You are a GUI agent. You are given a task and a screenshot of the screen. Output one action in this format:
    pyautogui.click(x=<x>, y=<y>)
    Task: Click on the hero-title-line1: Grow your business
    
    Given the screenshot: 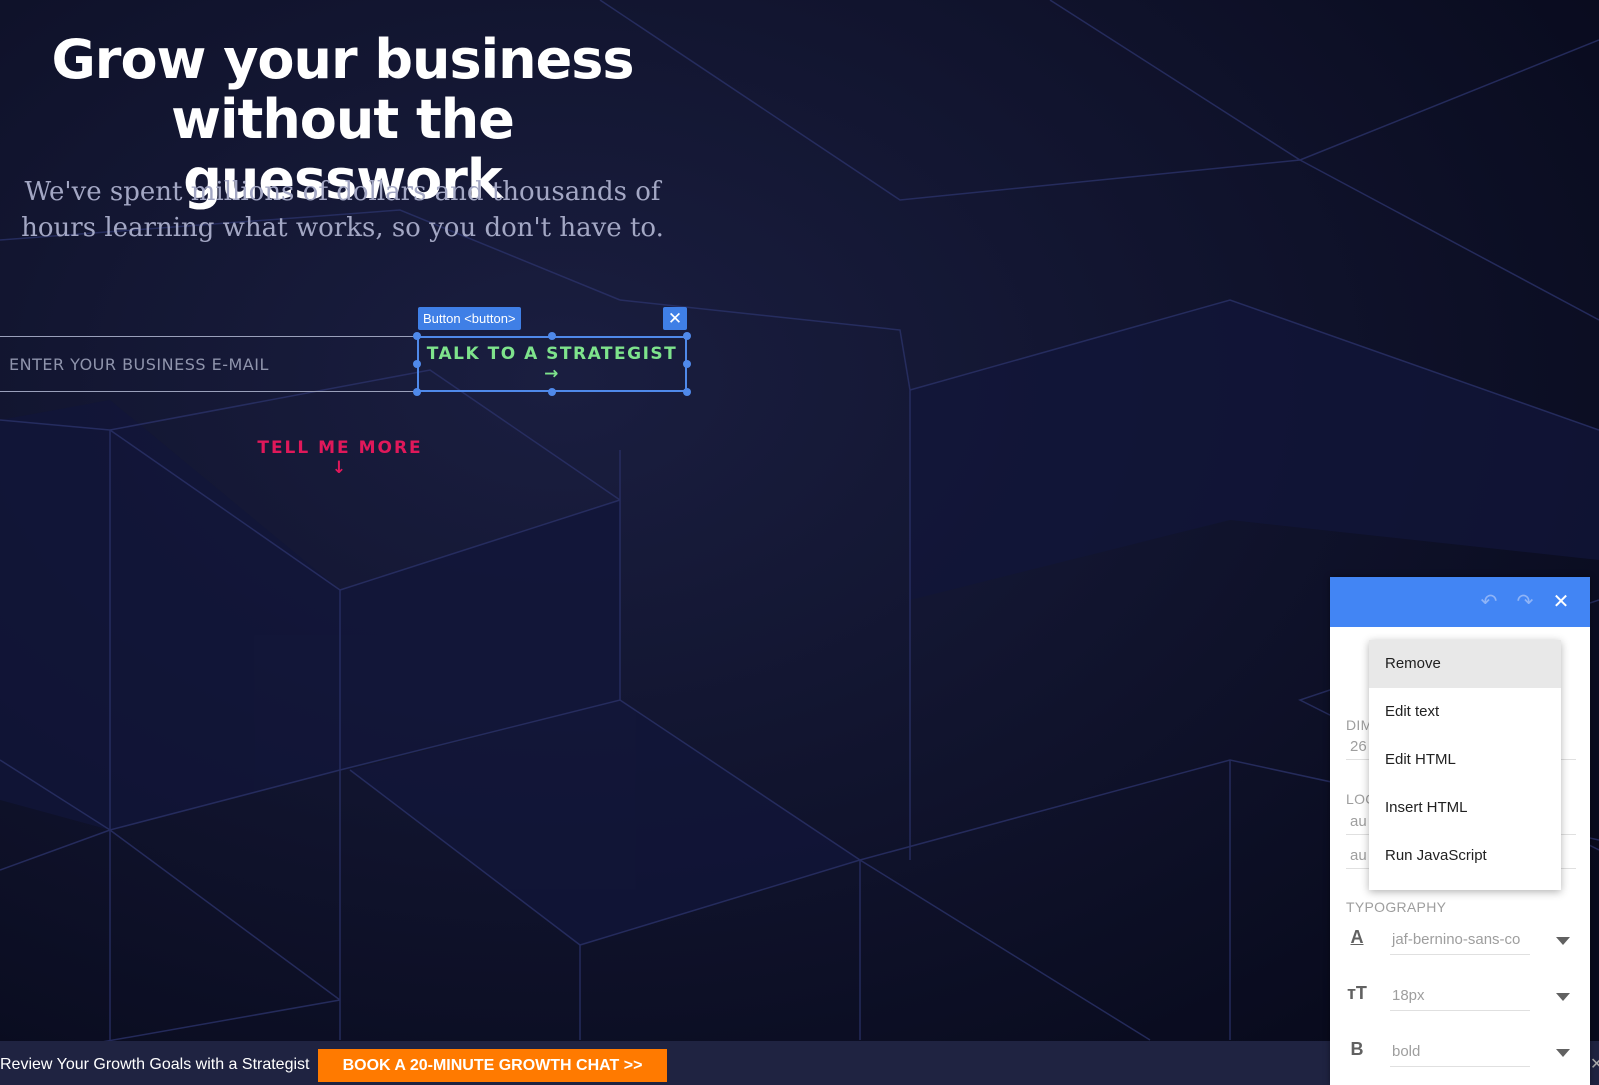 What is the action you would take?
    pyautogui.click(x=342, y=59)
    